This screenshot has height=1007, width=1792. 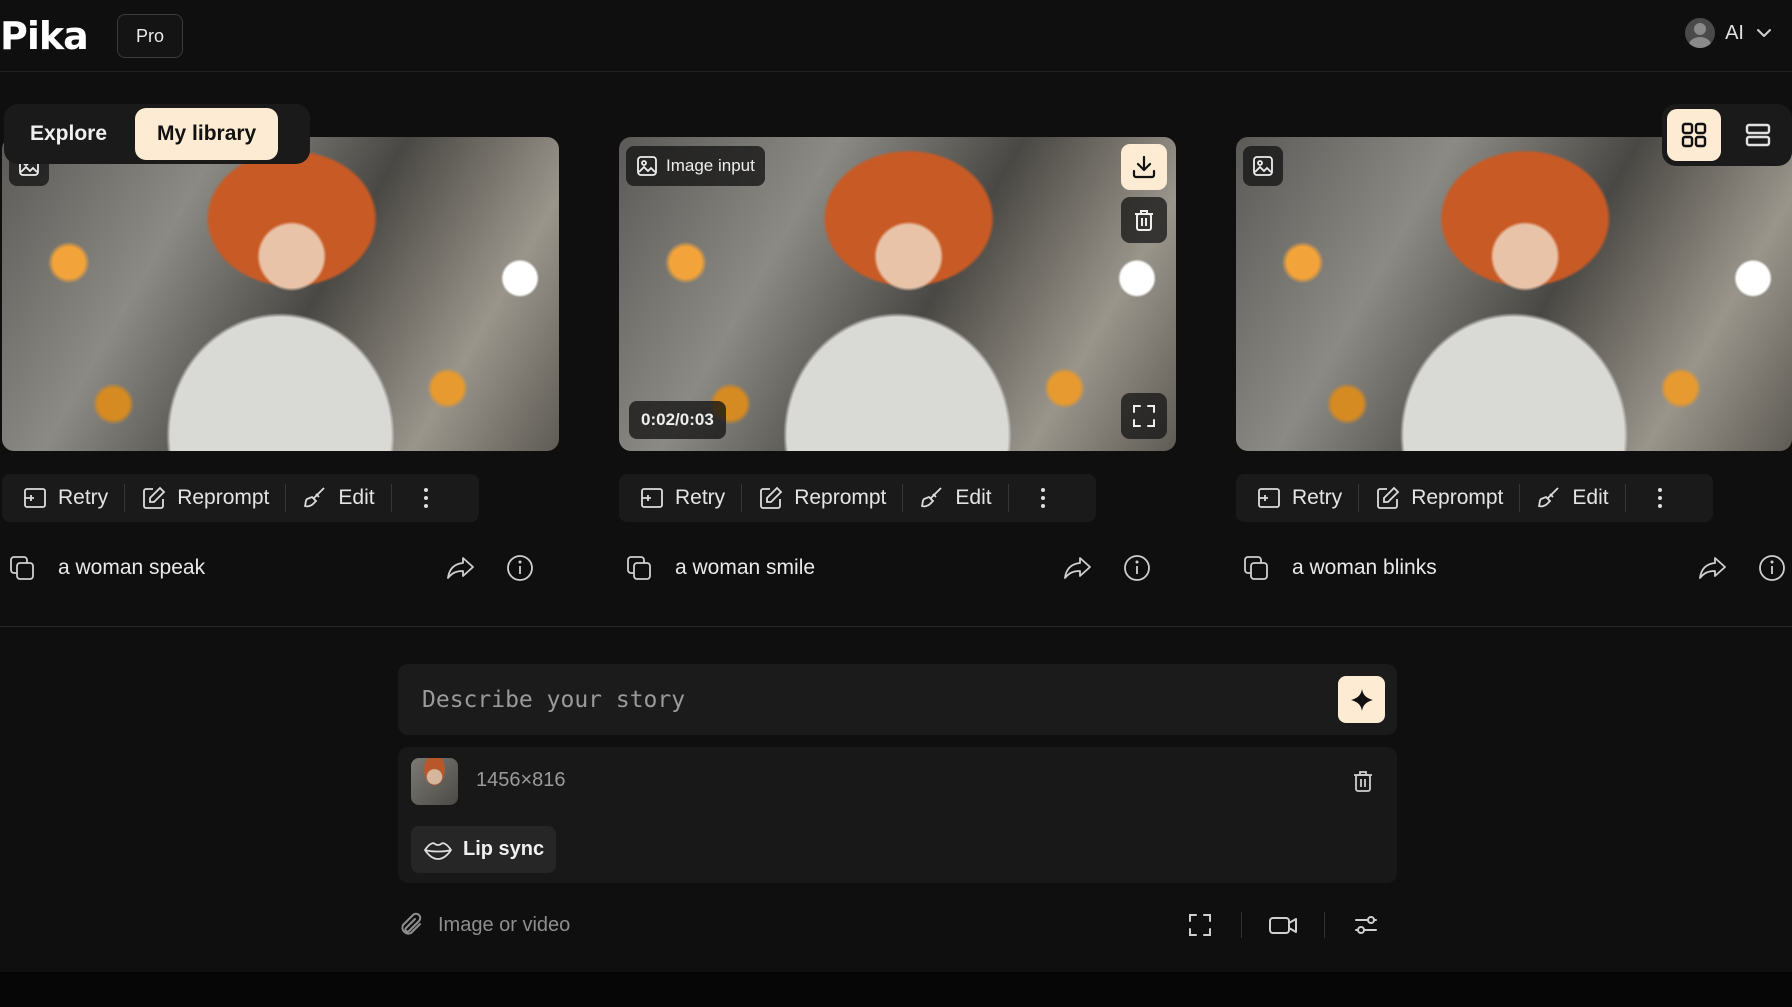 I want to click on attachment-panel: 1456×816 Lip sync, so click(x=897, y=815).